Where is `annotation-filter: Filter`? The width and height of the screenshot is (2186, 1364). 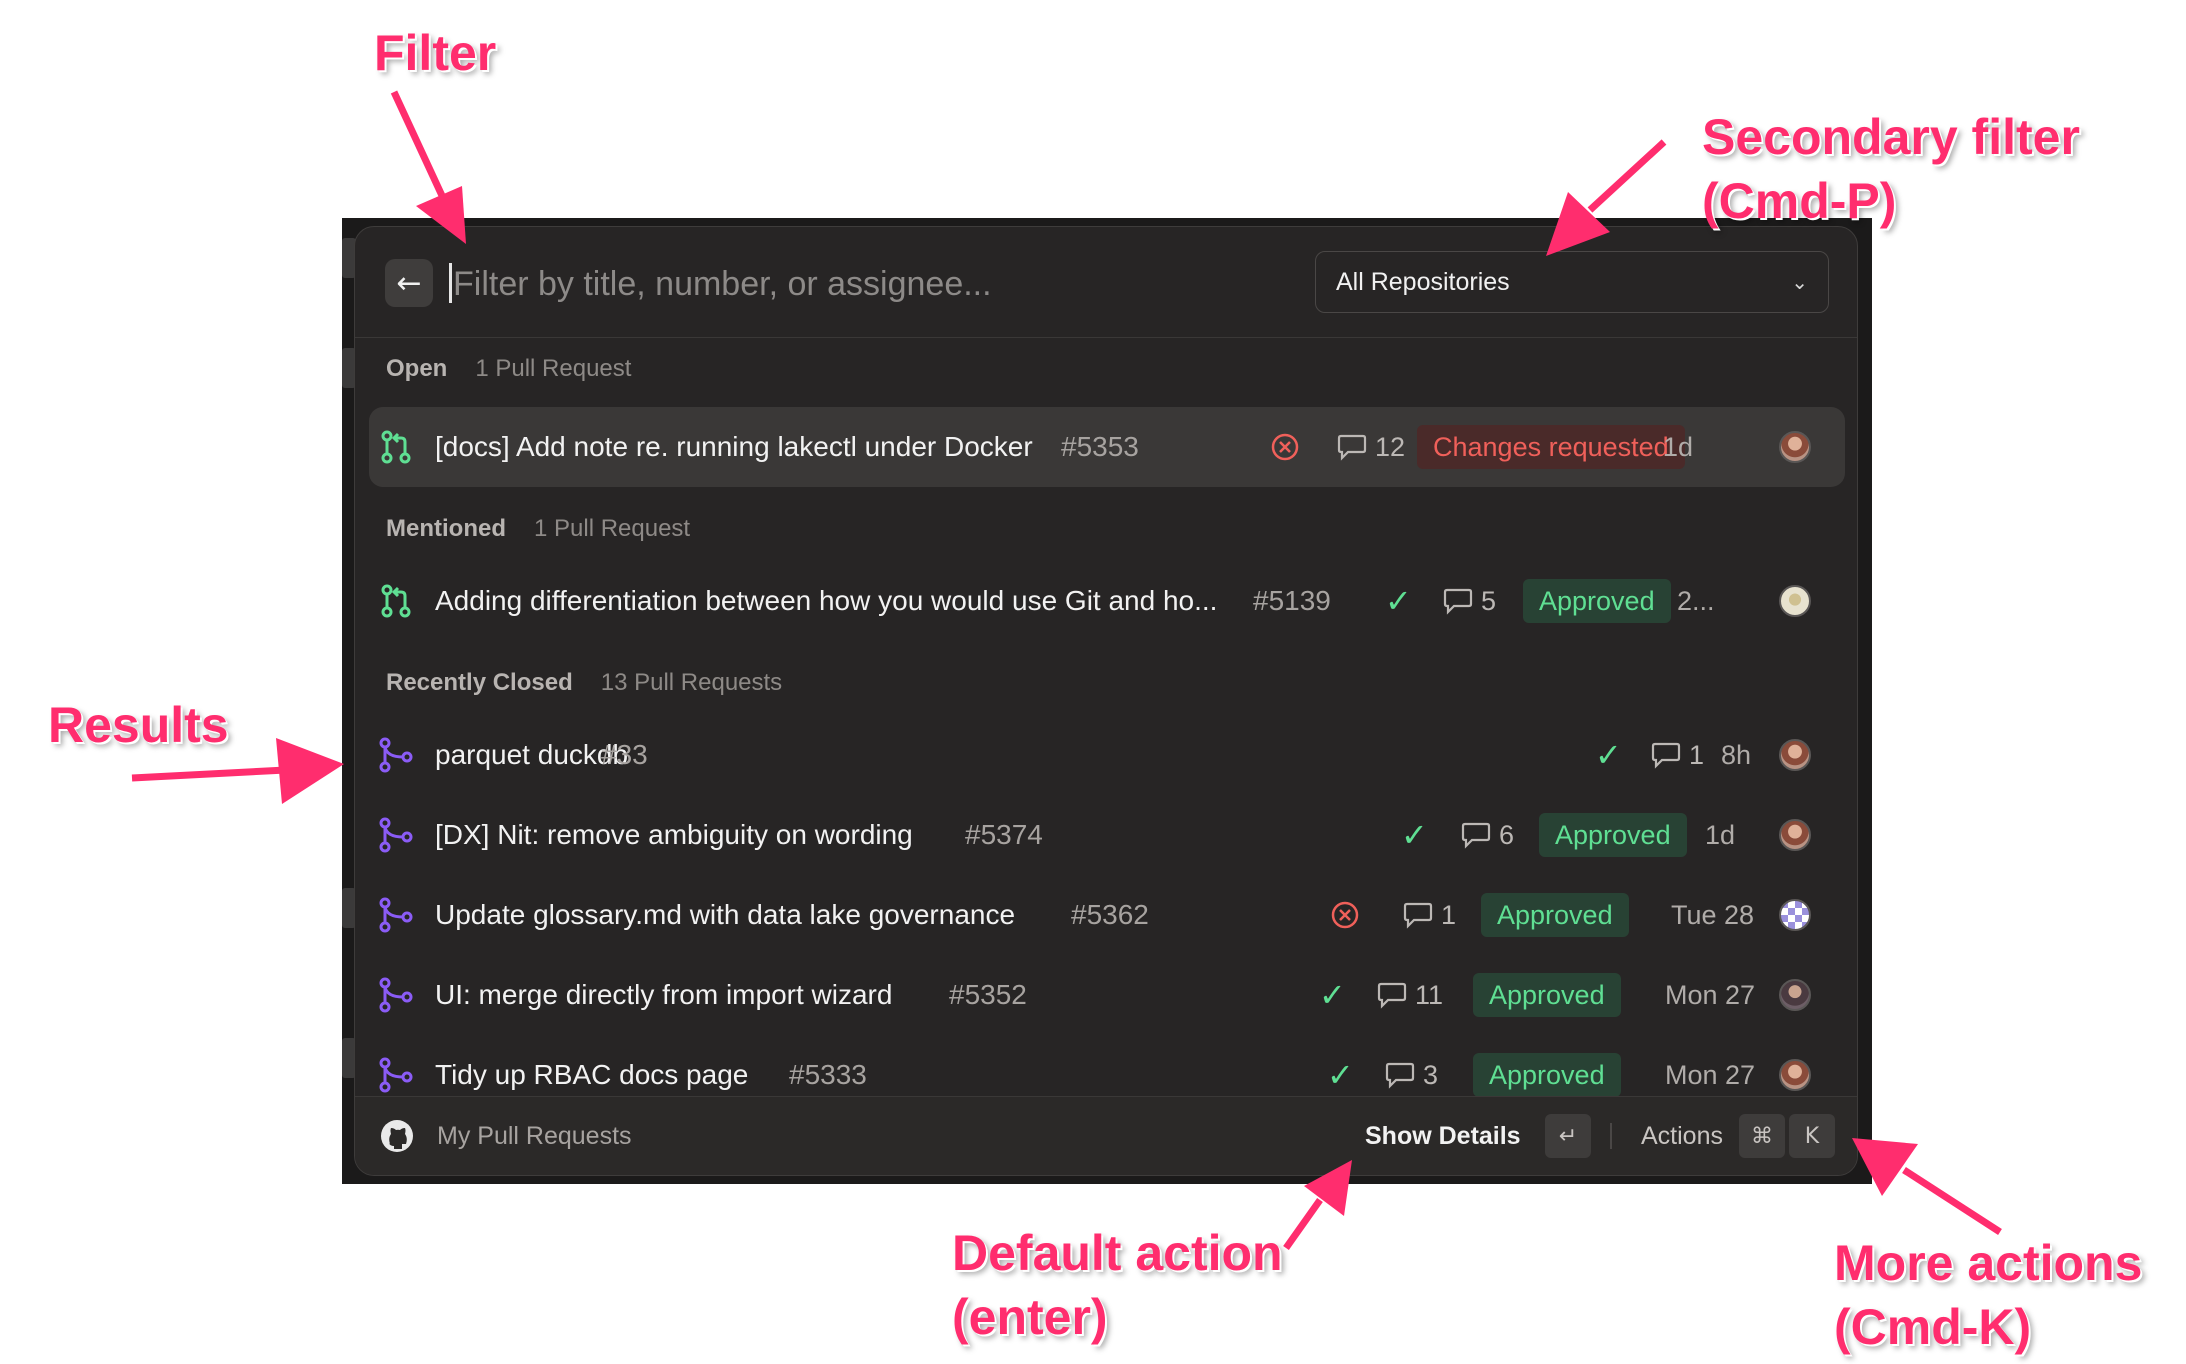
annotation-filter: Filter is located at coordinates (435, 53).